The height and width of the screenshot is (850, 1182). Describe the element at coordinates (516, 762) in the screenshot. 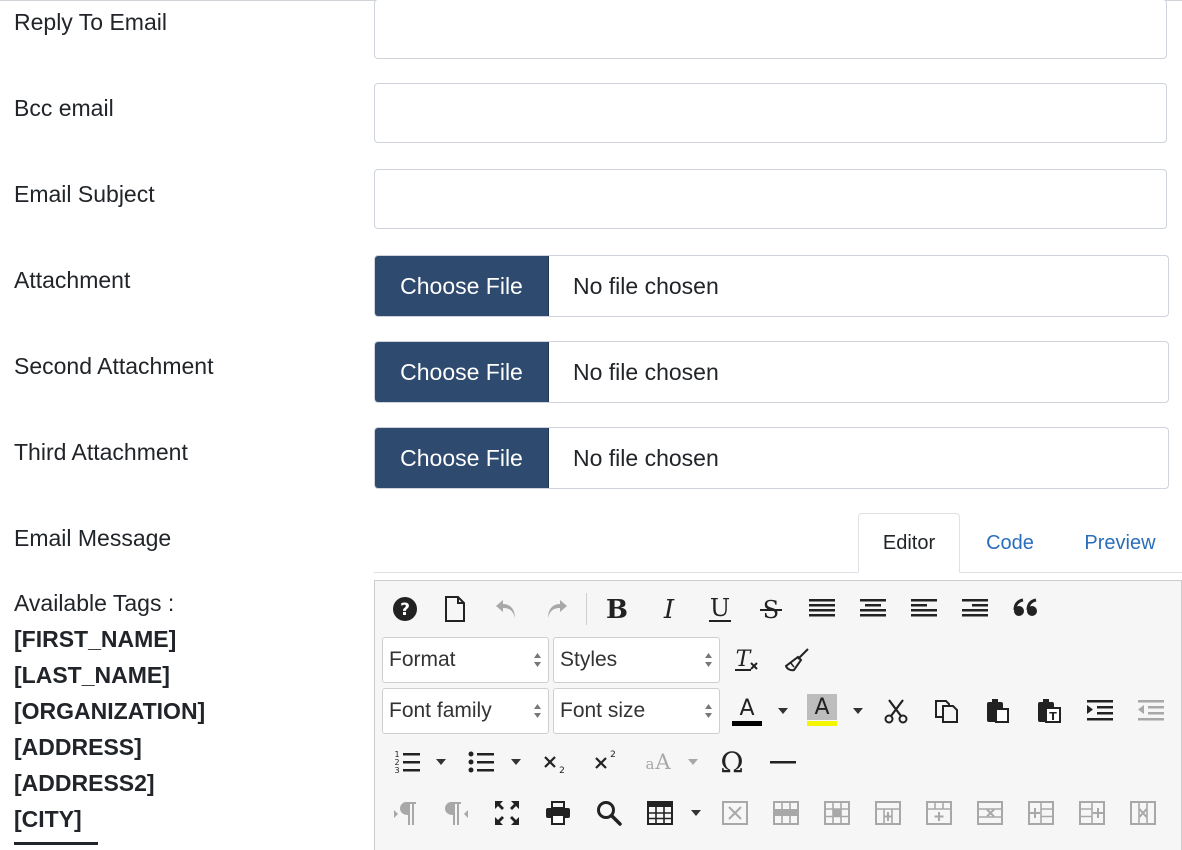

I see `bullet-list-dropdown-icon` at that location.